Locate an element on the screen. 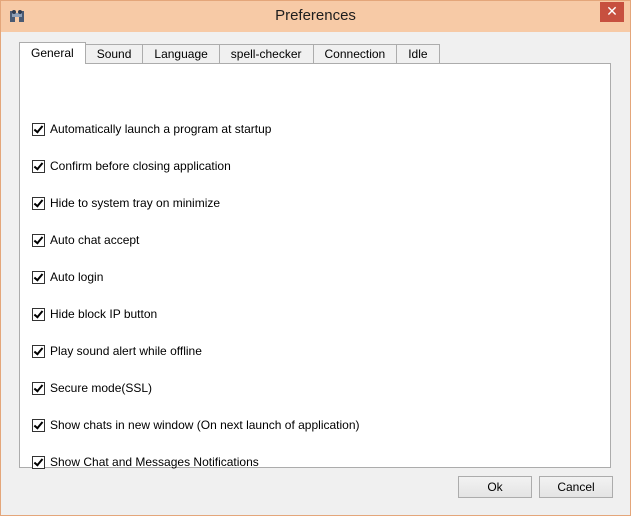 Image resolution: width=631 pixels, height=516 pixels. tab-connection: Connection is located at coordinates (355, 53).